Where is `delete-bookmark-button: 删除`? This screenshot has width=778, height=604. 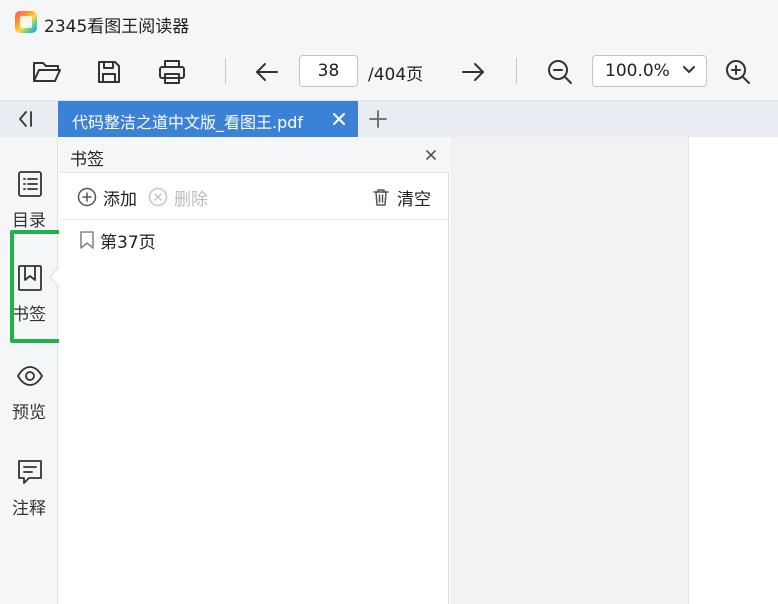 delete-bookmark-button: 删除 is located at coordinates (178, 197).